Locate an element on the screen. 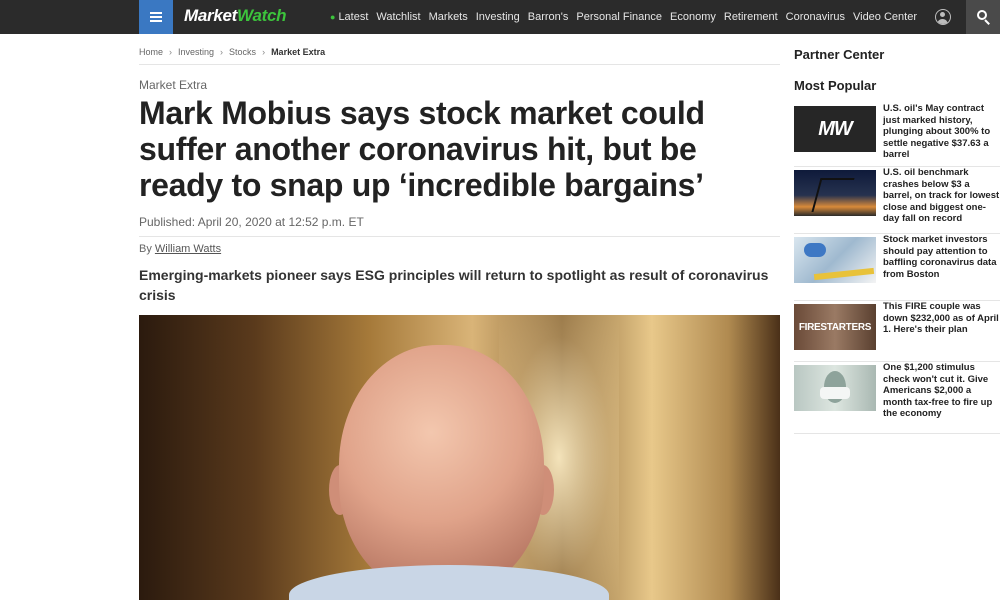 The height and width of the screenshot is (600, 1000). nav-retirement: Retirement is located at coordinates (751, 17).